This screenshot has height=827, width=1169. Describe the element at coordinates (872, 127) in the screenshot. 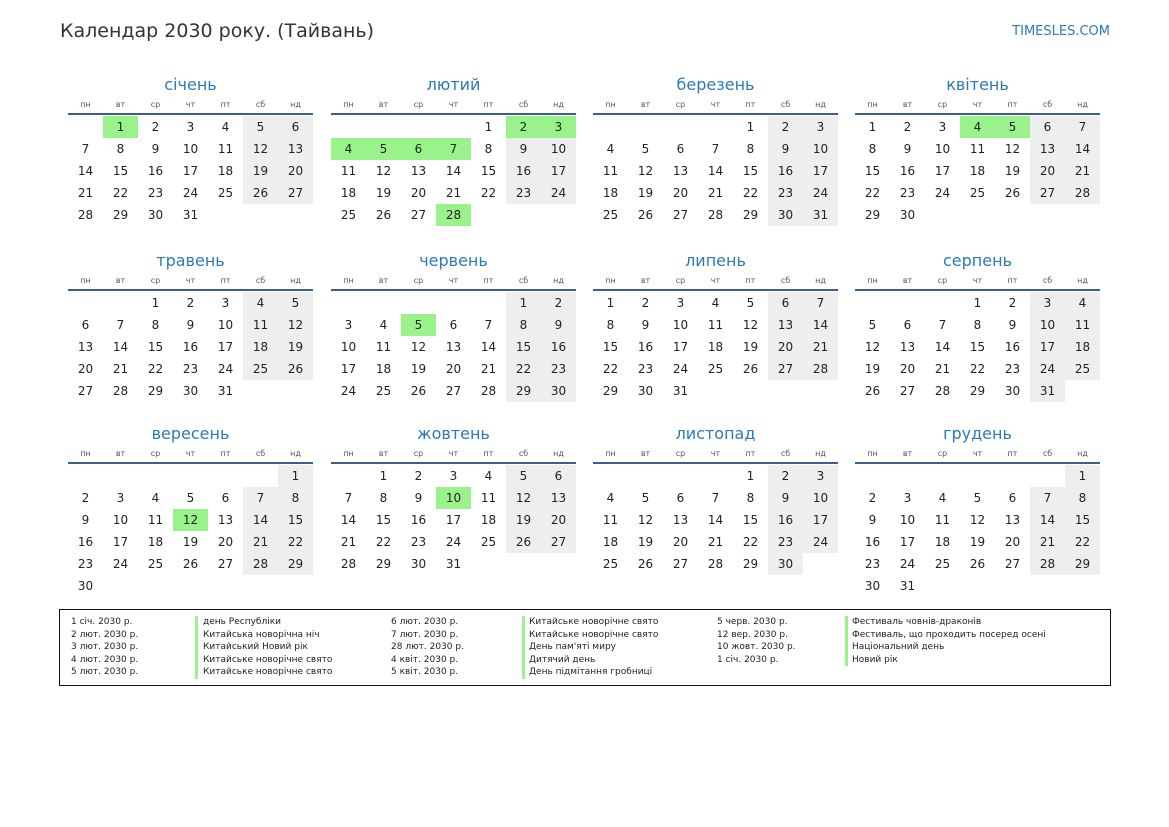

I see `day-cell: 1` at that location.